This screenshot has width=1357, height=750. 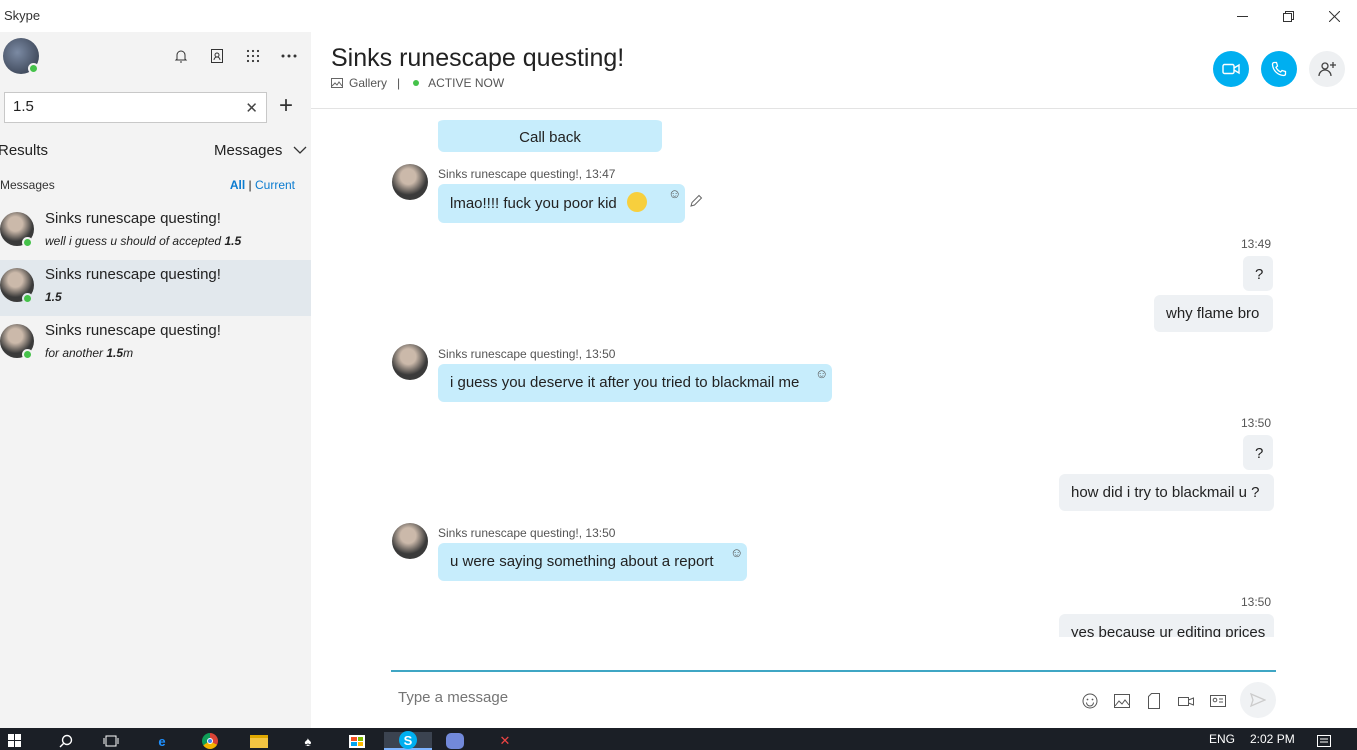 I want to click on active-status: ACTIVE NOW, so click(x=466, y=83).